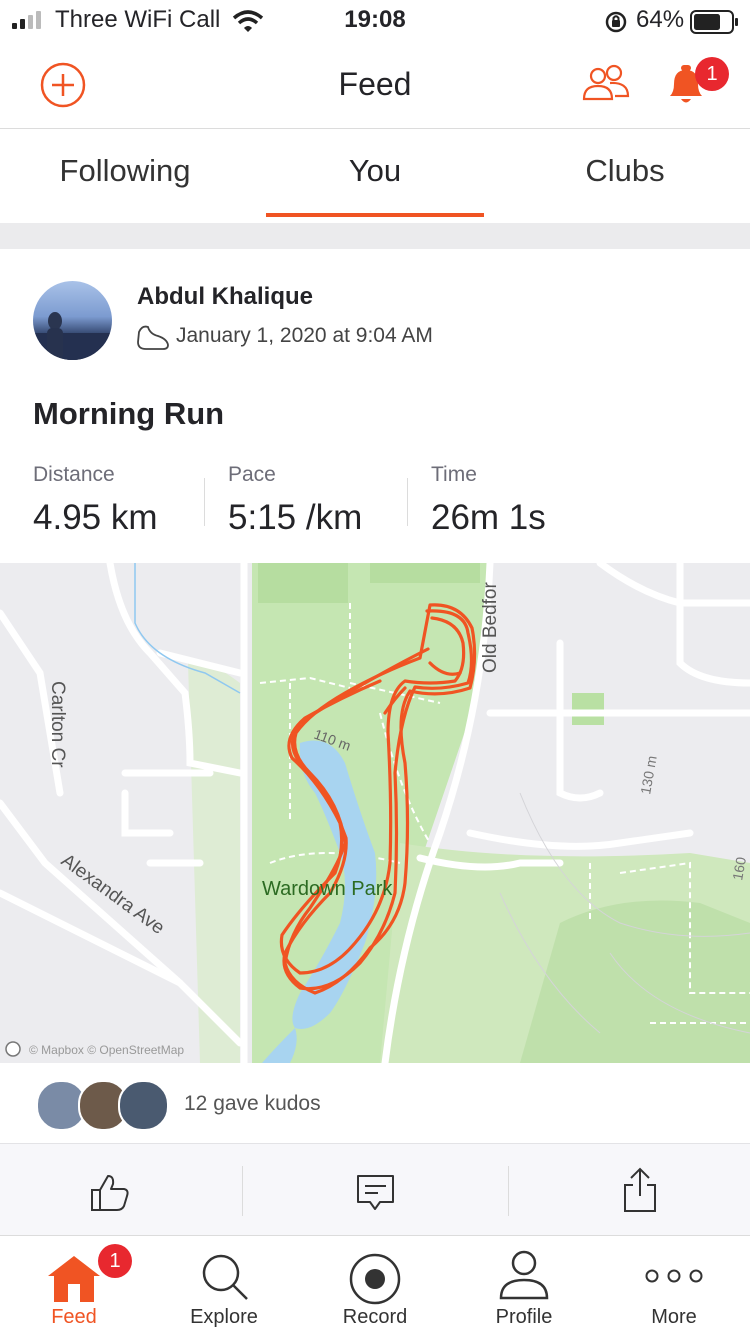 This screenshot has width=750, height=1335. What do you see at coordinates (252, 1104) in the screenshot?
I see `kudos-count: 12 gave kudos` at bounding box center [252, 1104].